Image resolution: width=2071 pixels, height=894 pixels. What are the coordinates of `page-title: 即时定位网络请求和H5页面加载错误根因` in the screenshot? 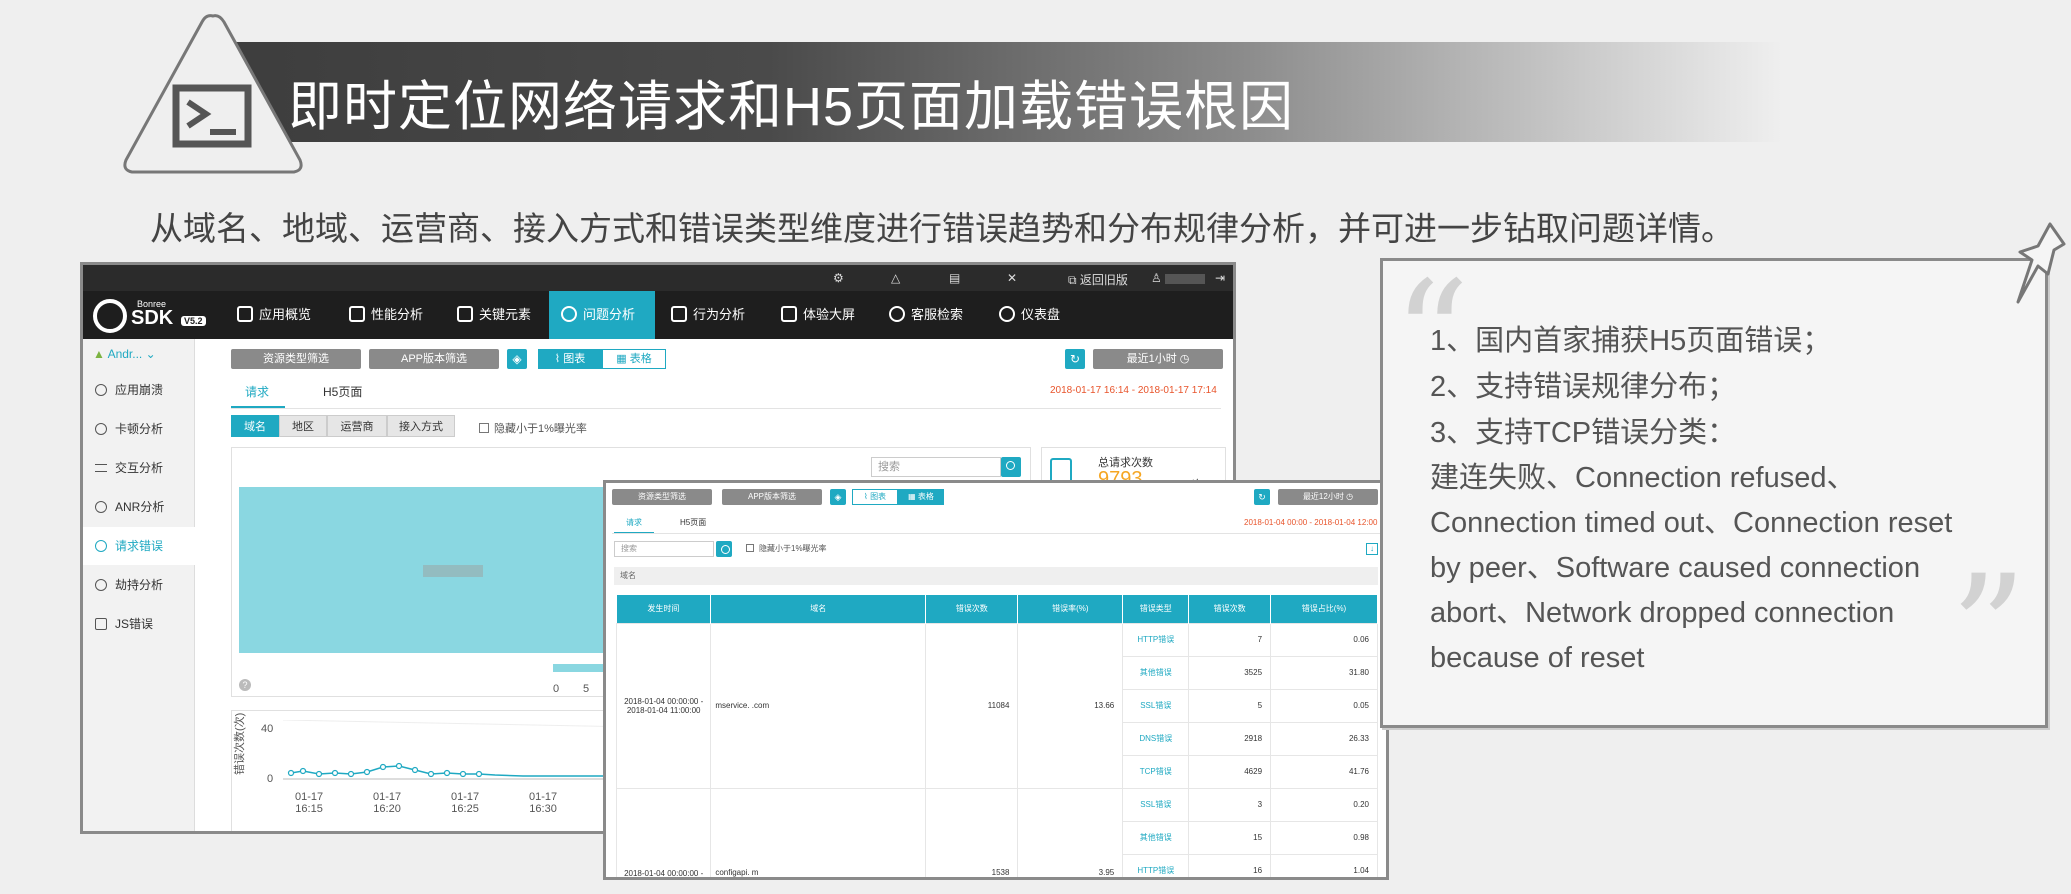 It's located at (791, 107).